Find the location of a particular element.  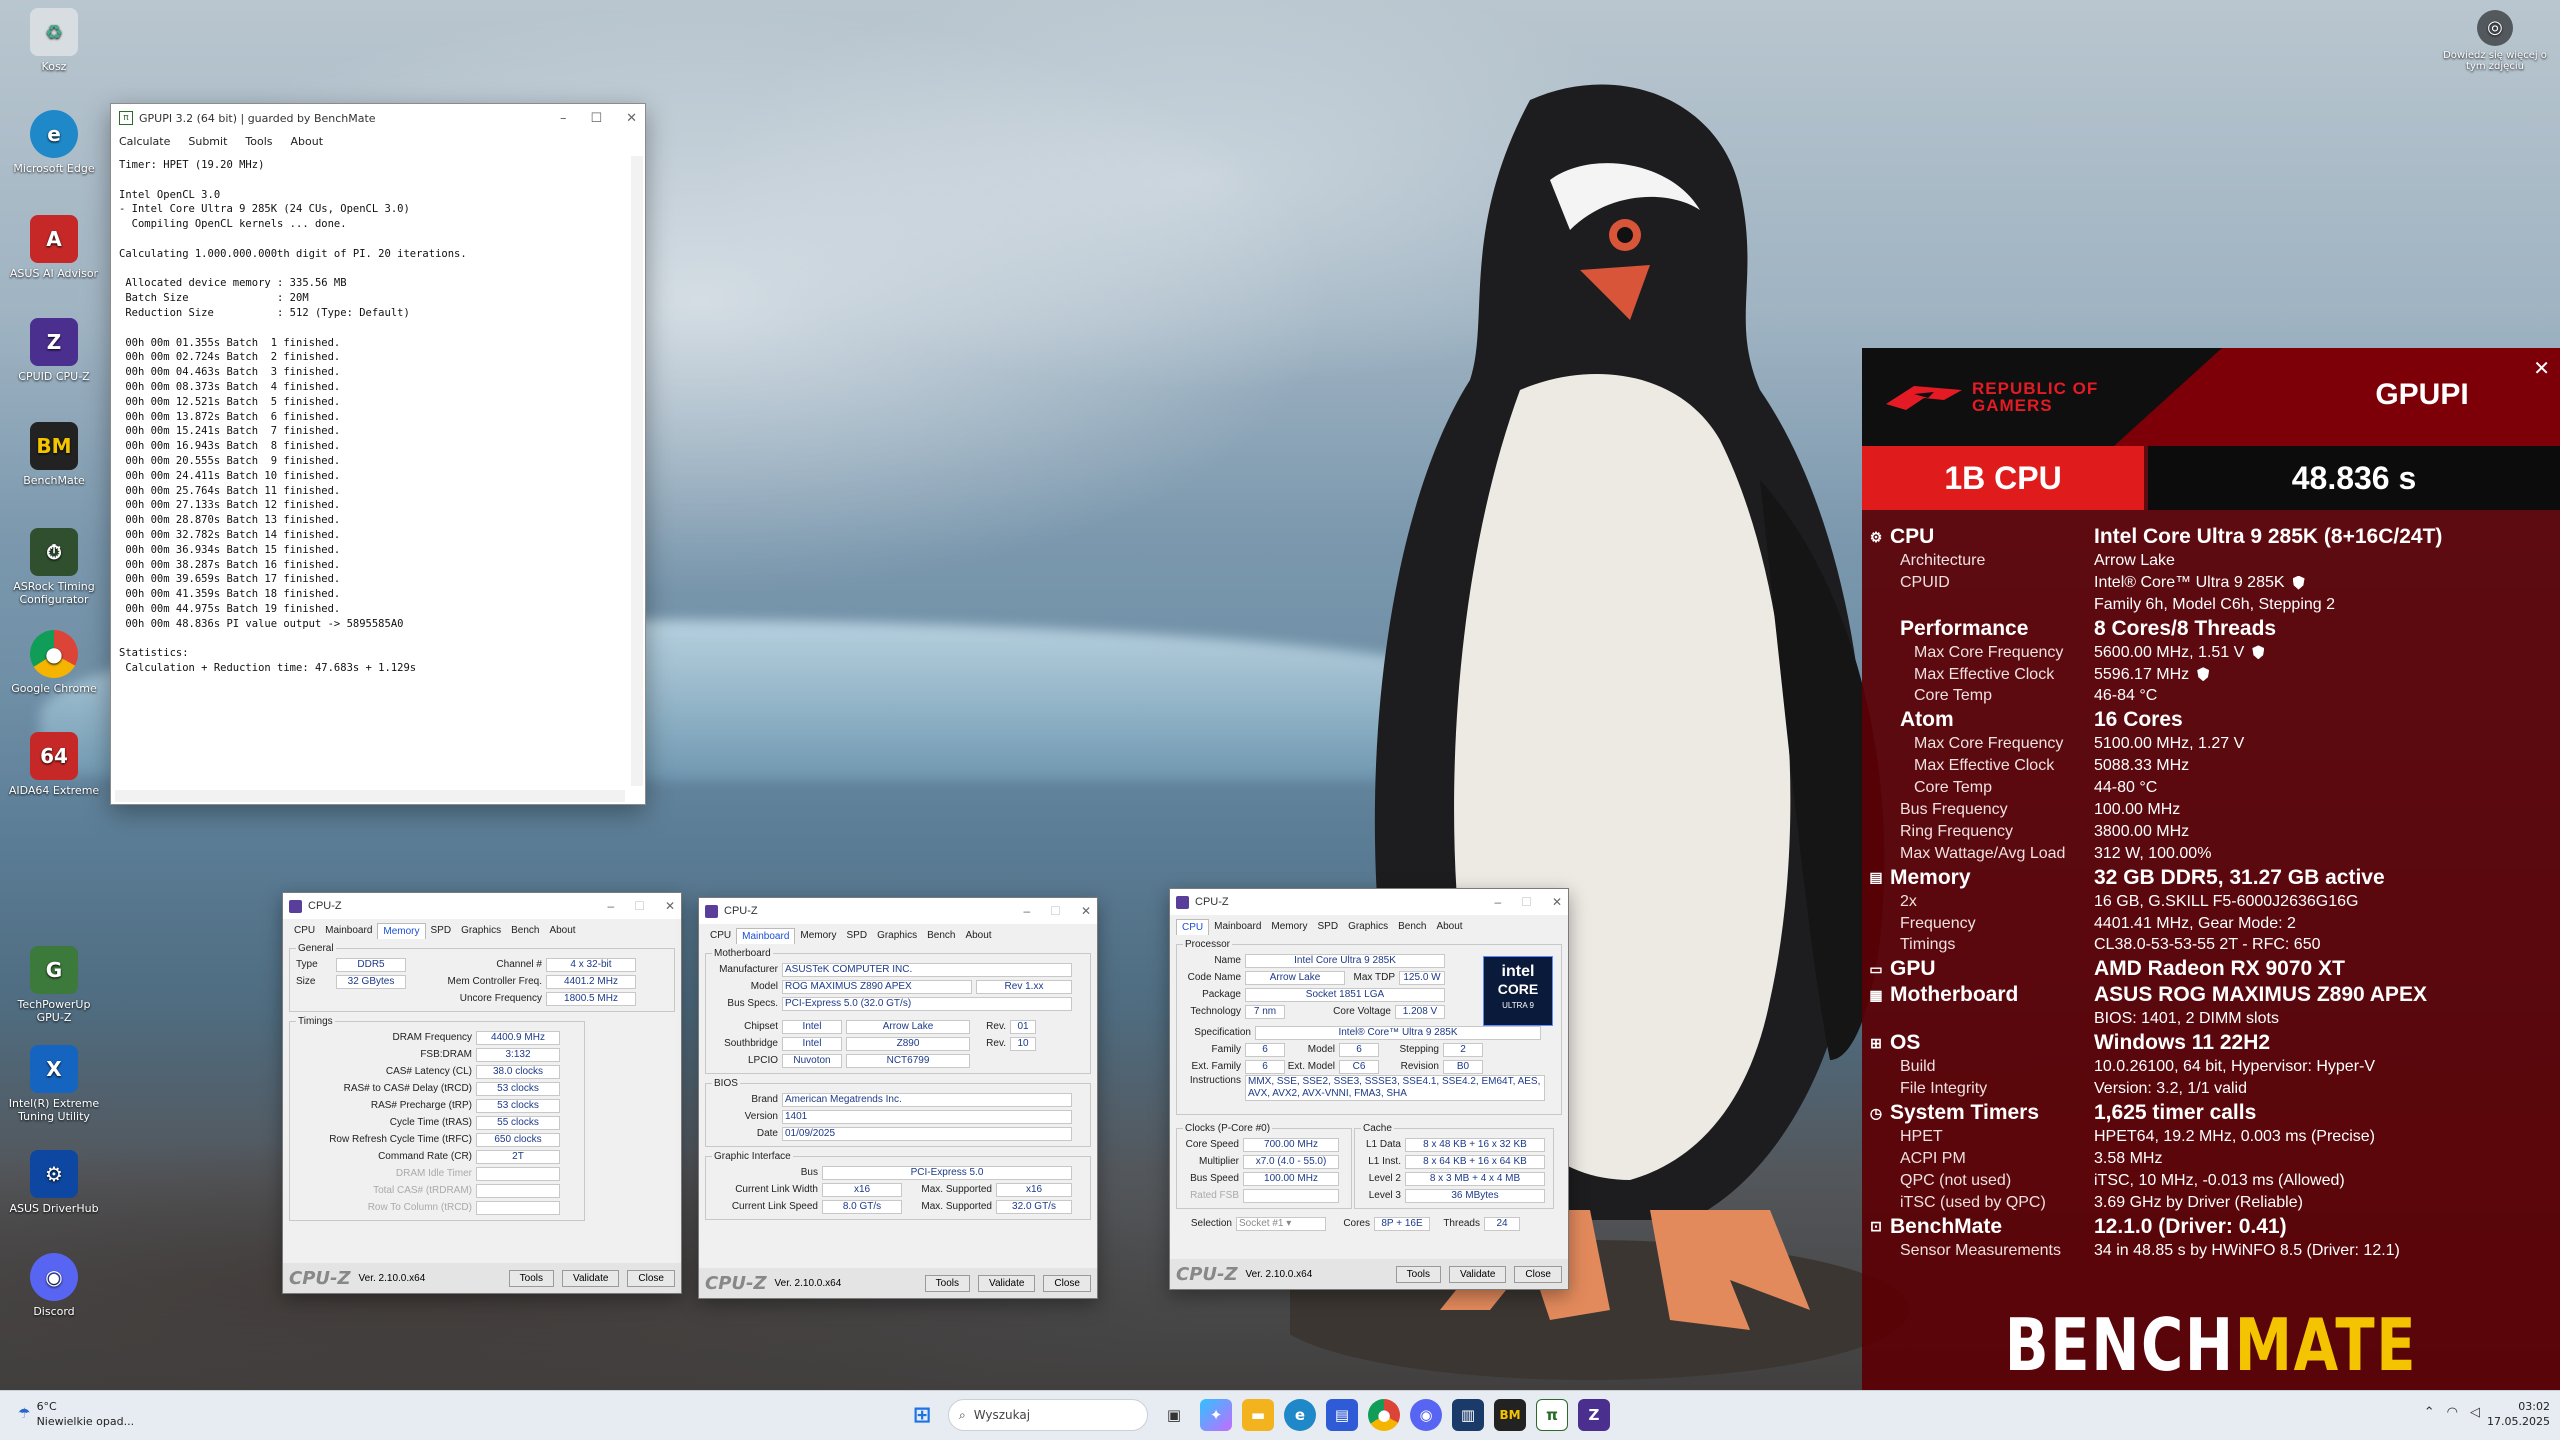

desktop-icon-chrome: ● Google Chrome is located at coordinates (54, 662).